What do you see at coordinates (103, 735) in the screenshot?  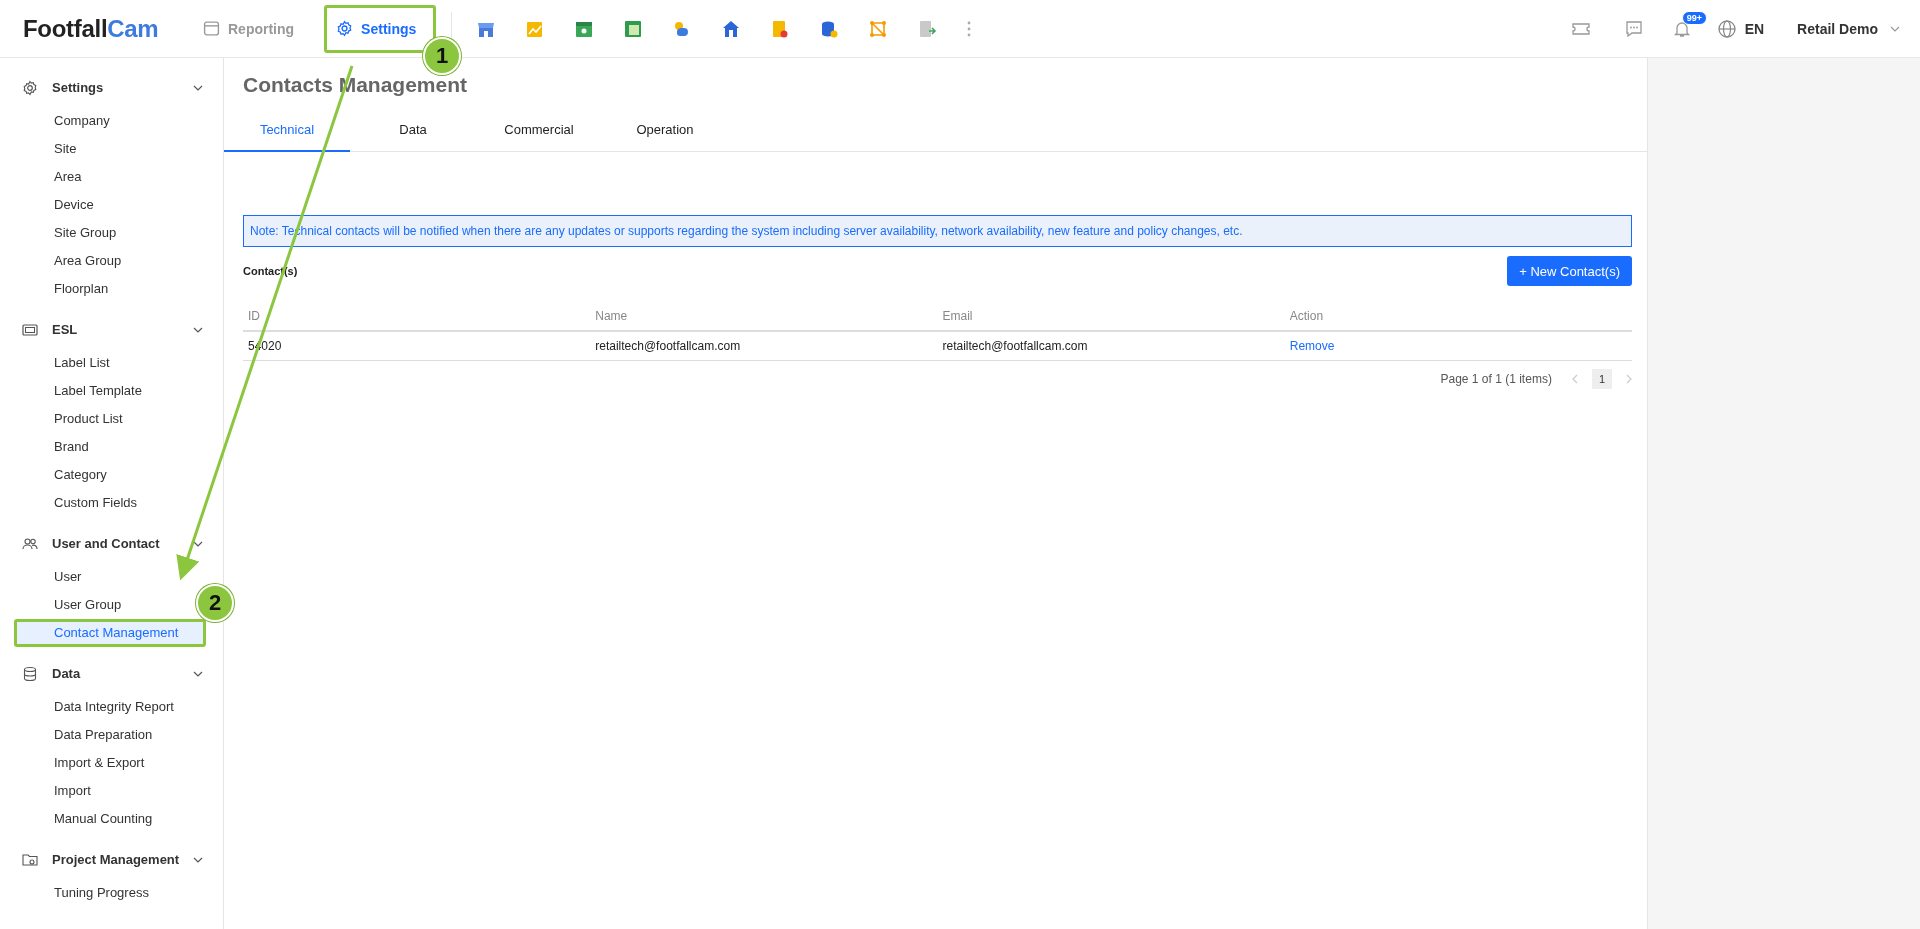 I see `sidebar-item: Data Preparation` at bounding box center [103, 735].